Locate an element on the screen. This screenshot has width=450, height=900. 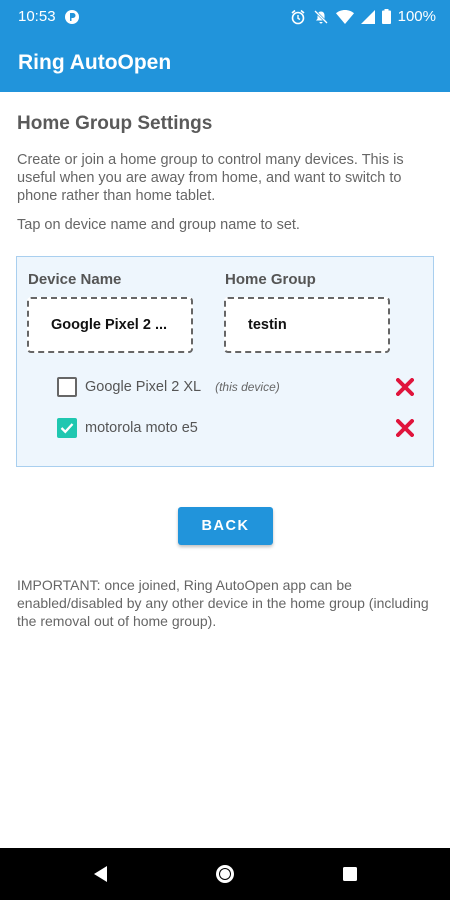
home-group-label: Home Group is located at coordinates (270, 279).